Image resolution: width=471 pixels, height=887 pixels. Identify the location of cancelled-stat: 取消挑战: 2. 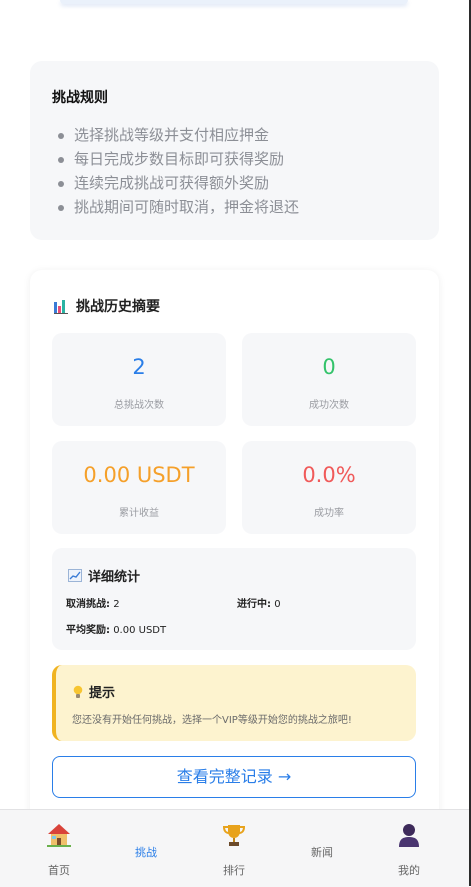
(93, 602).